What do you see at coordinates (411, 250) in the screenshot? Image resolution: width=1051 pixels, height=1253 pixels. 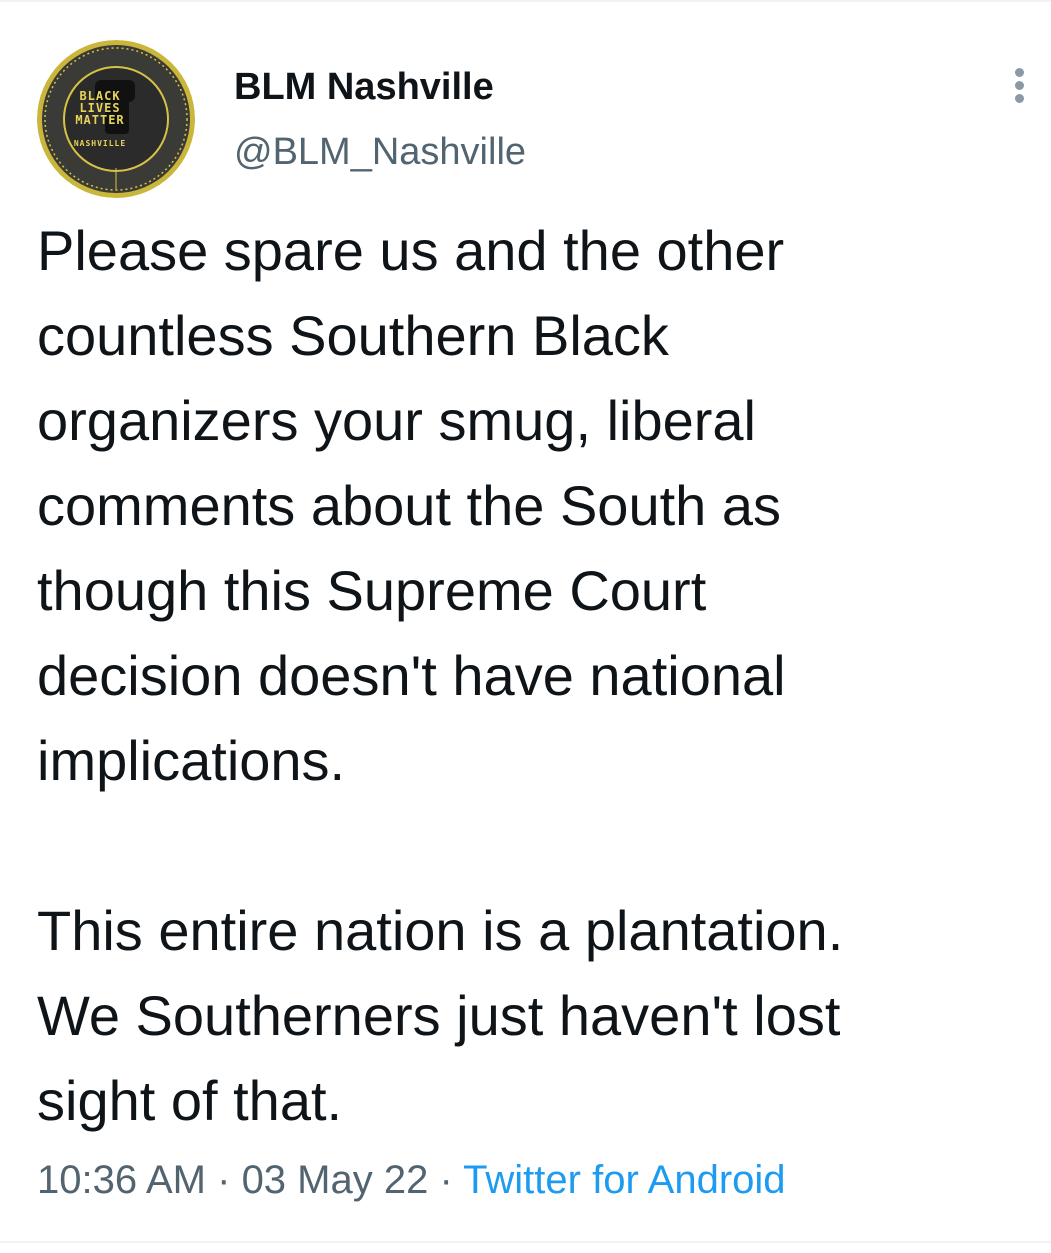 I see `tweet-line: Please spare us and the other` at bounding box center [411, 250].